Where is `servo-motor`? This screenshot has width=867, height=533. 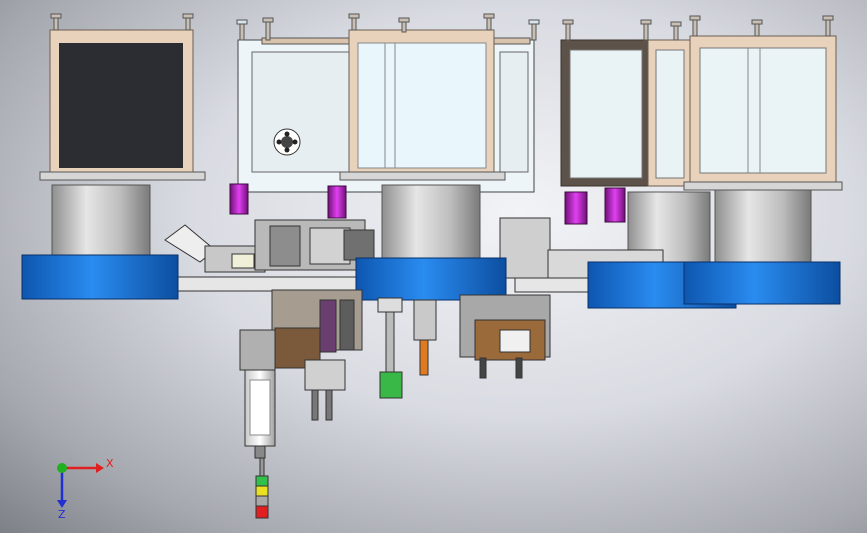 servo-motor is located at coordinates (257, 394).